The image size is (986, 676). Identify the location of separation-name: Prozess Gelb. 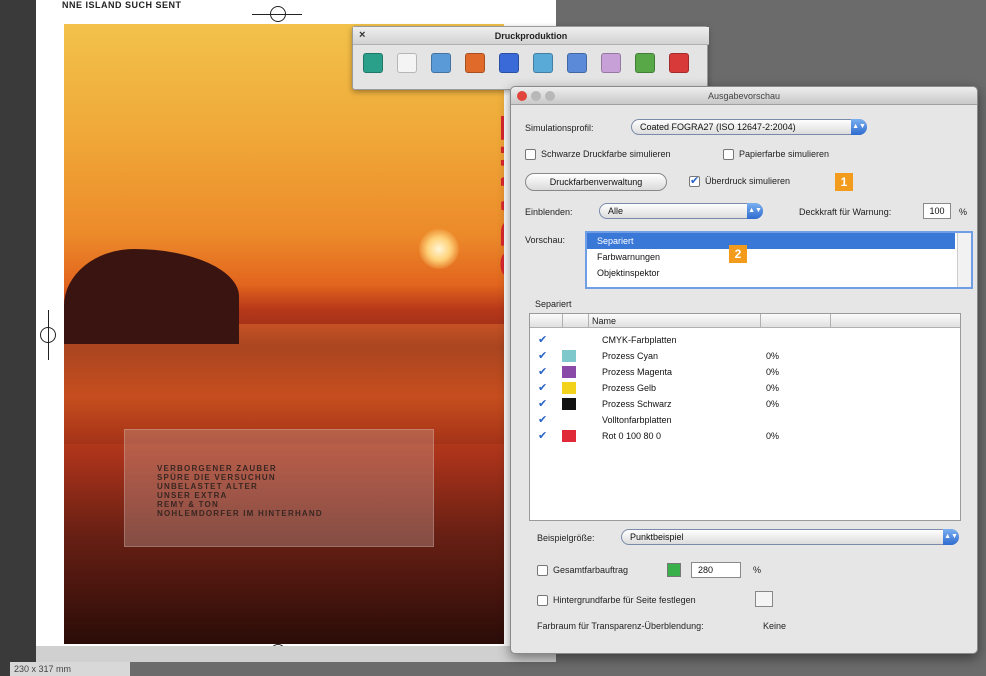
(629, 388).